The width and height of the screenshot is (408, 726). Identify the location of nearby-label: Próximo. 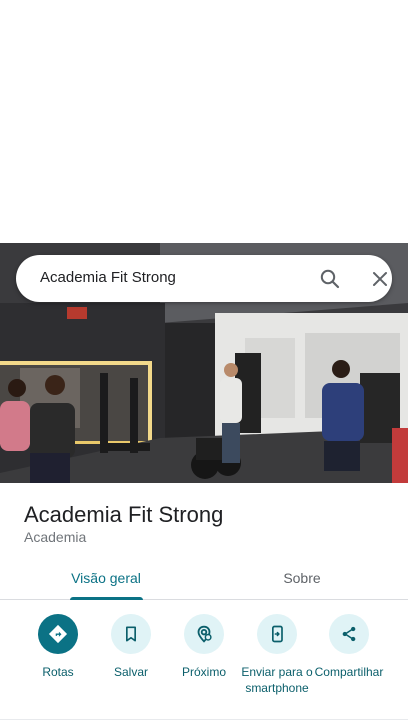
(203, 672).